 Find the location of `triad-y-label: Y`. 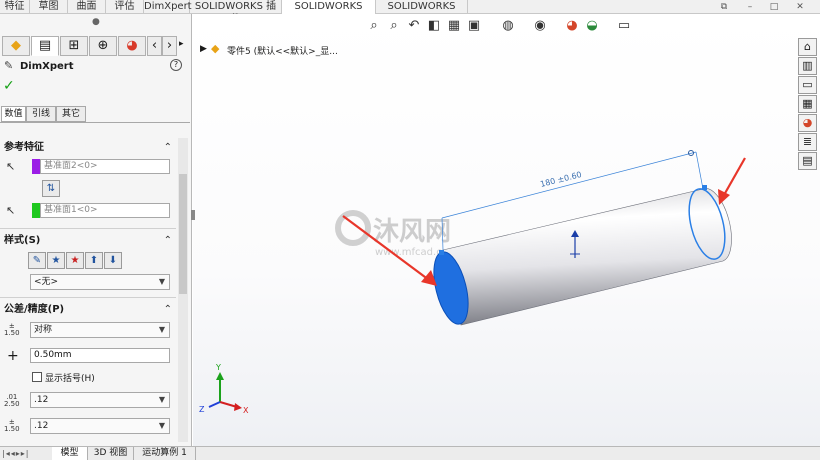

triad-y-label: Y is located at coordinates (218, 367).